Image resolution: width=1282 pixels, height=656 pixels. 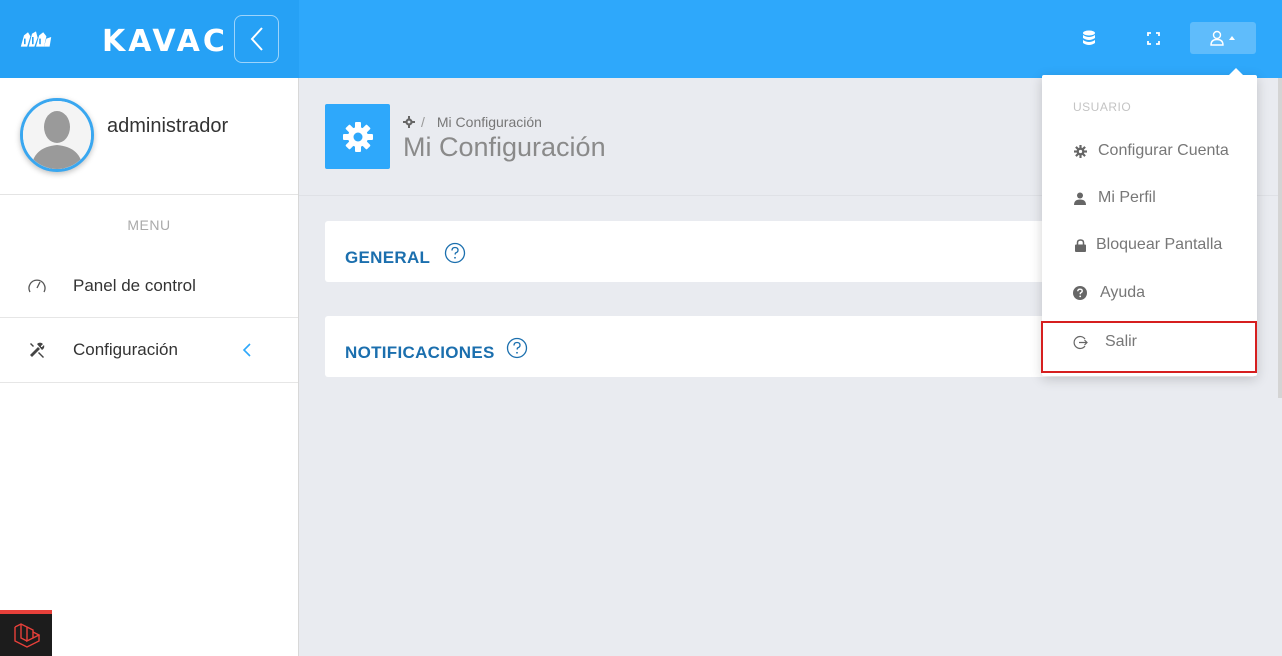 I want to click on sidebar-item-label: Configuración, so click(x=125, y=349).